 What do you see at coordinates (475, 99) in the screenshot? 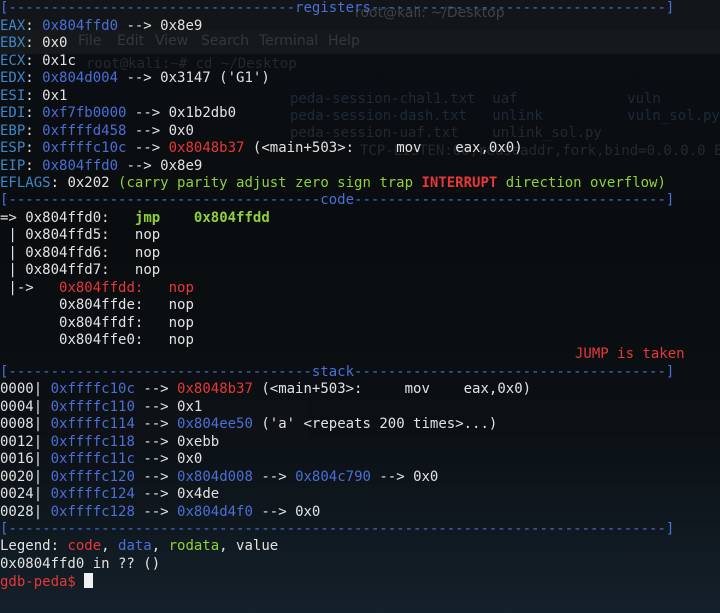
I see `bg-line: peda-session-chal1.txt uaf vuln` at bounding box center [475, 99].